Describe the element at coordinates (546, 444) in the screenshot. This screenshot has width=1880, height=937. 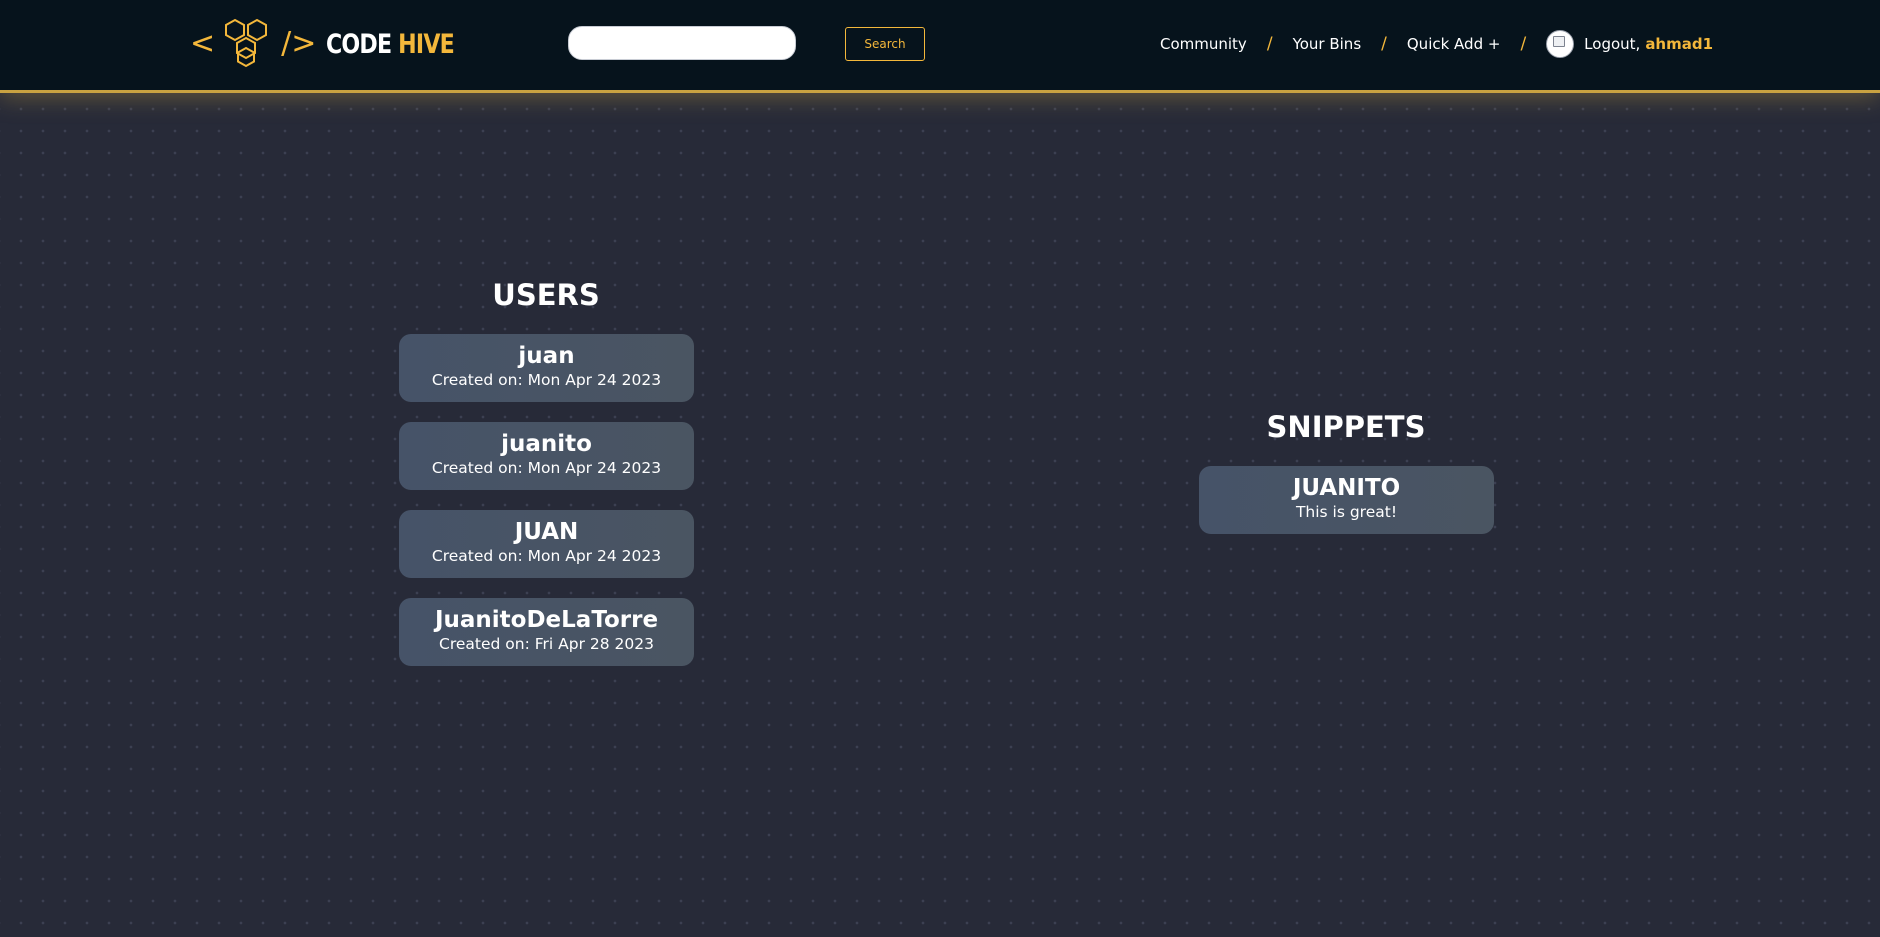
I see `user-name: juanito` at that location.